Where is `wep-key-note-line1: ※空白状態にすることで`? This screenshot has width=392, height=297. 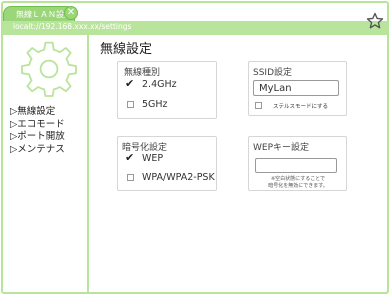
wep-key-note-line1: ※空白状態にすることで is located at coordinates (298, 179).